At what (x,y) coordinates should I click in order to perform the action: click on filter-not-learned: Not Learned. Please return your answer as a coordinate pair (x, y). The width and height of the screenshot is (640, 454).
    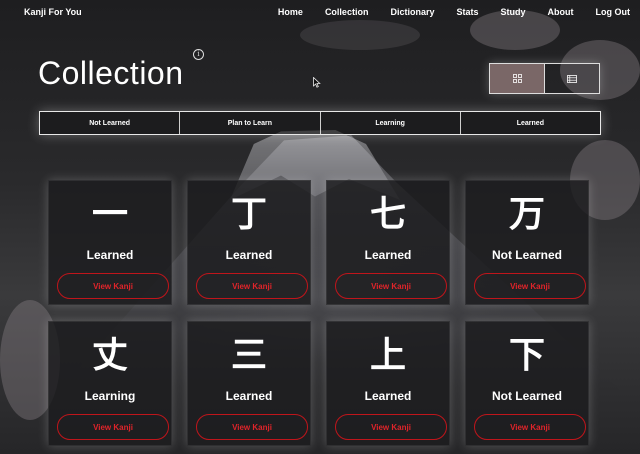
    Looking at the image, I should click on (109, 123).